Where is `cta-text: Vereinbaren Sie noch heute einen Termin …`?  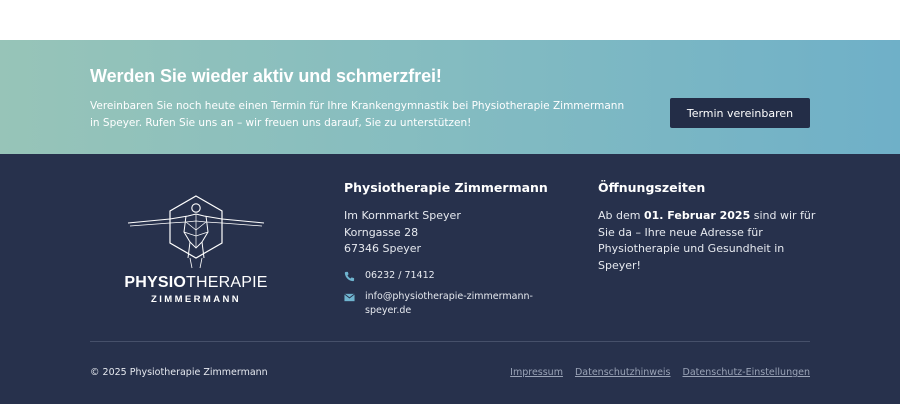 cta-text: Vereinbaren Sie noch heute einen Termin … is located at coordinates (357, 114).